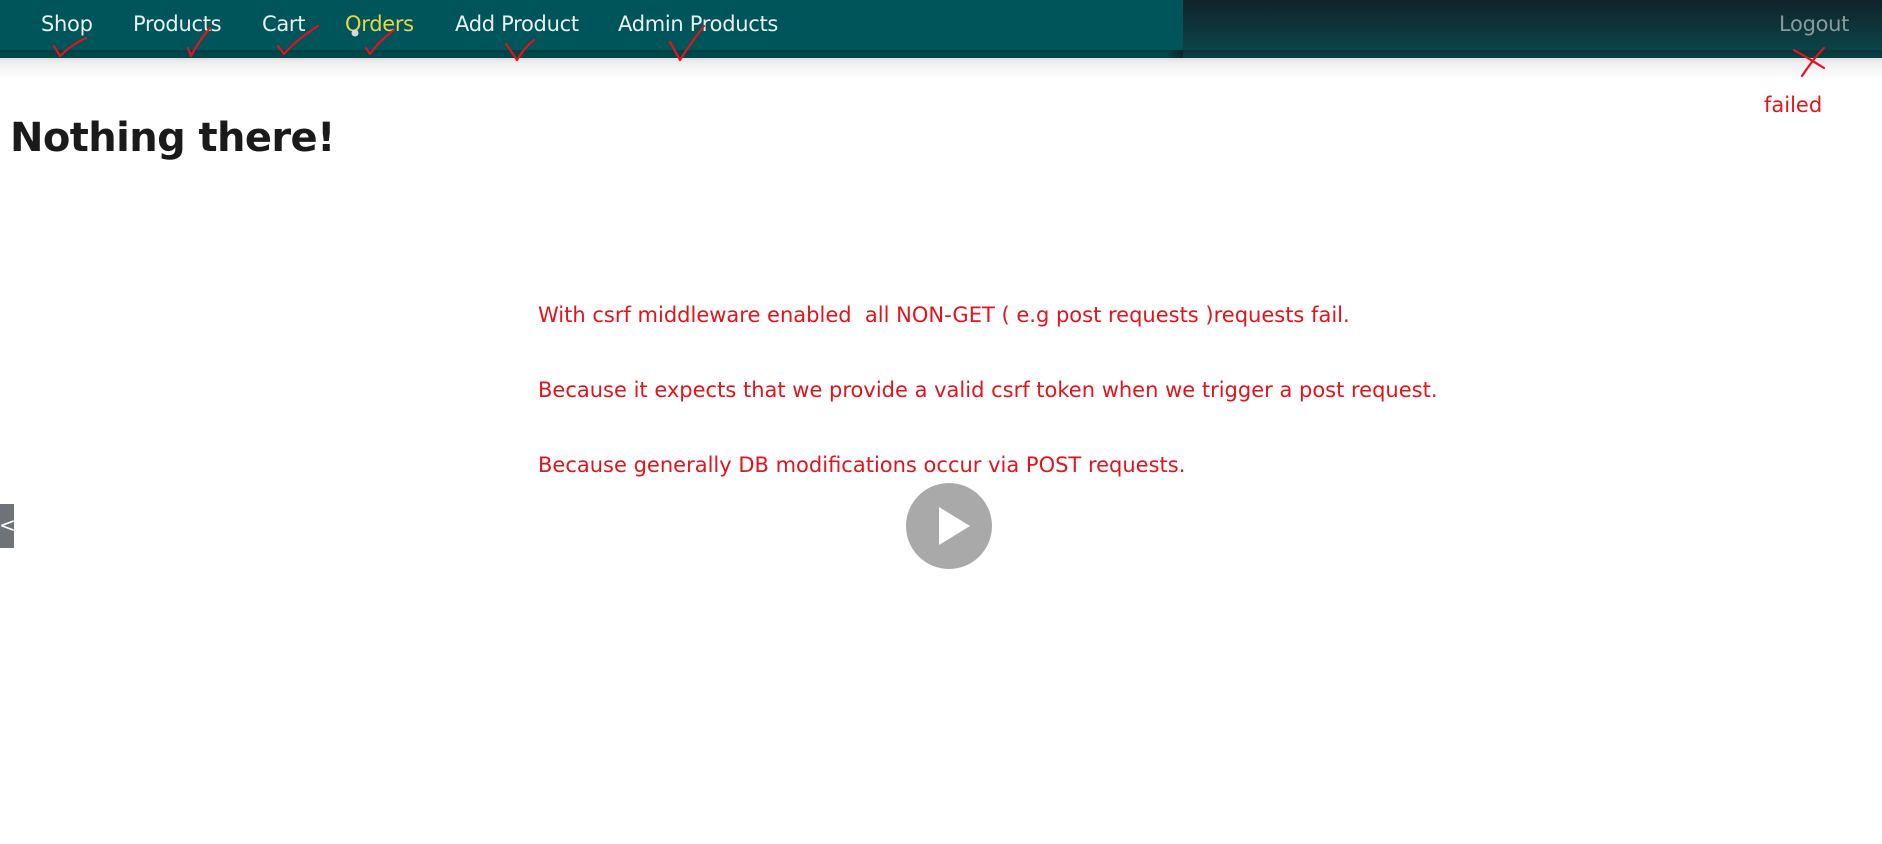  Describe the element at coordinates (1809, 62) in the screenshot. I see `cross-icon` at that location.